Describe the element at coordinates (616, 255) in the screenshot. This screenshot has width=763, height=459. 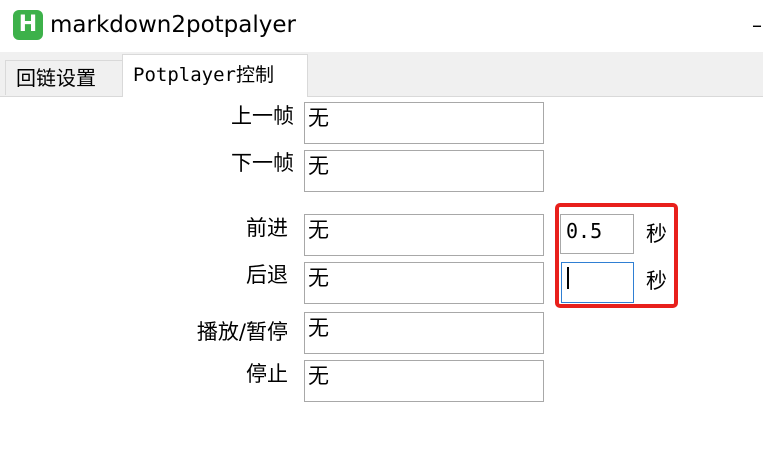
I see `red-annotation-box` at that location.